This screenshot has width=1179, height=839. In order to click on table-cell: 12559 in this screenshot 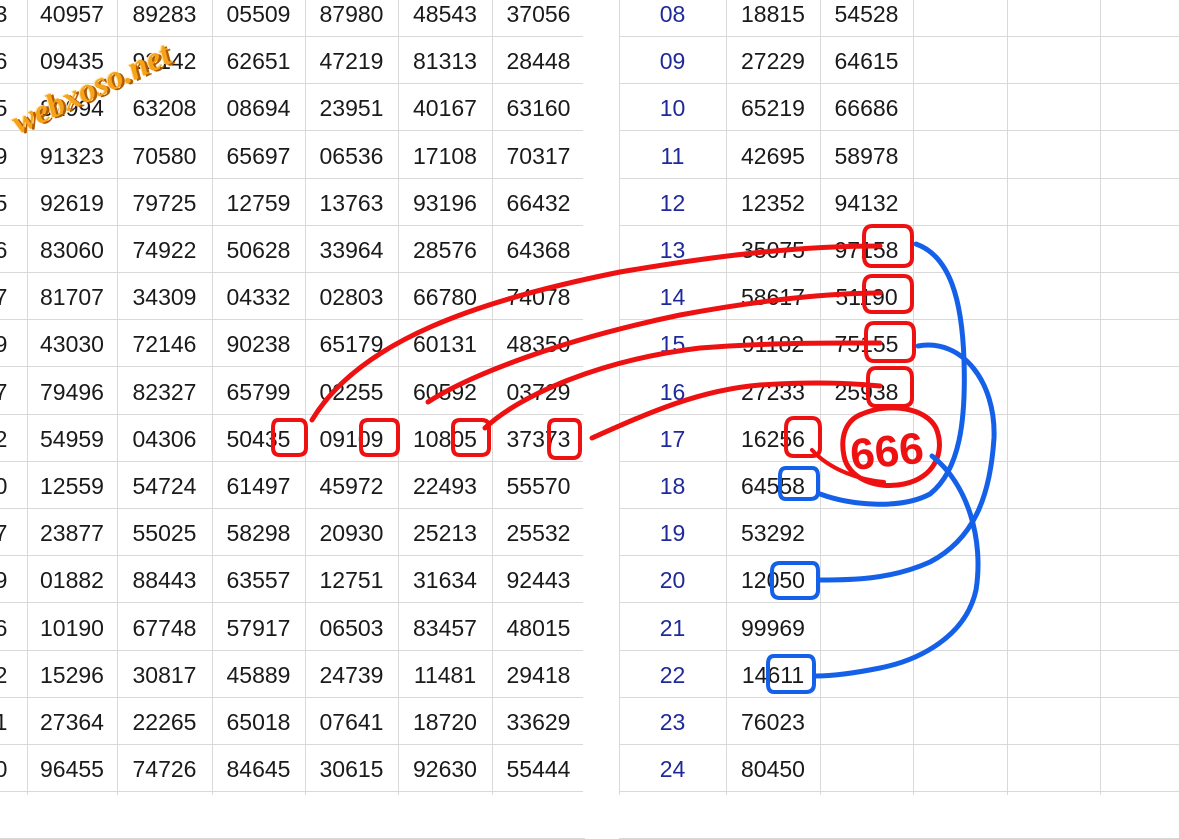, I will do `click(72, 486)`.